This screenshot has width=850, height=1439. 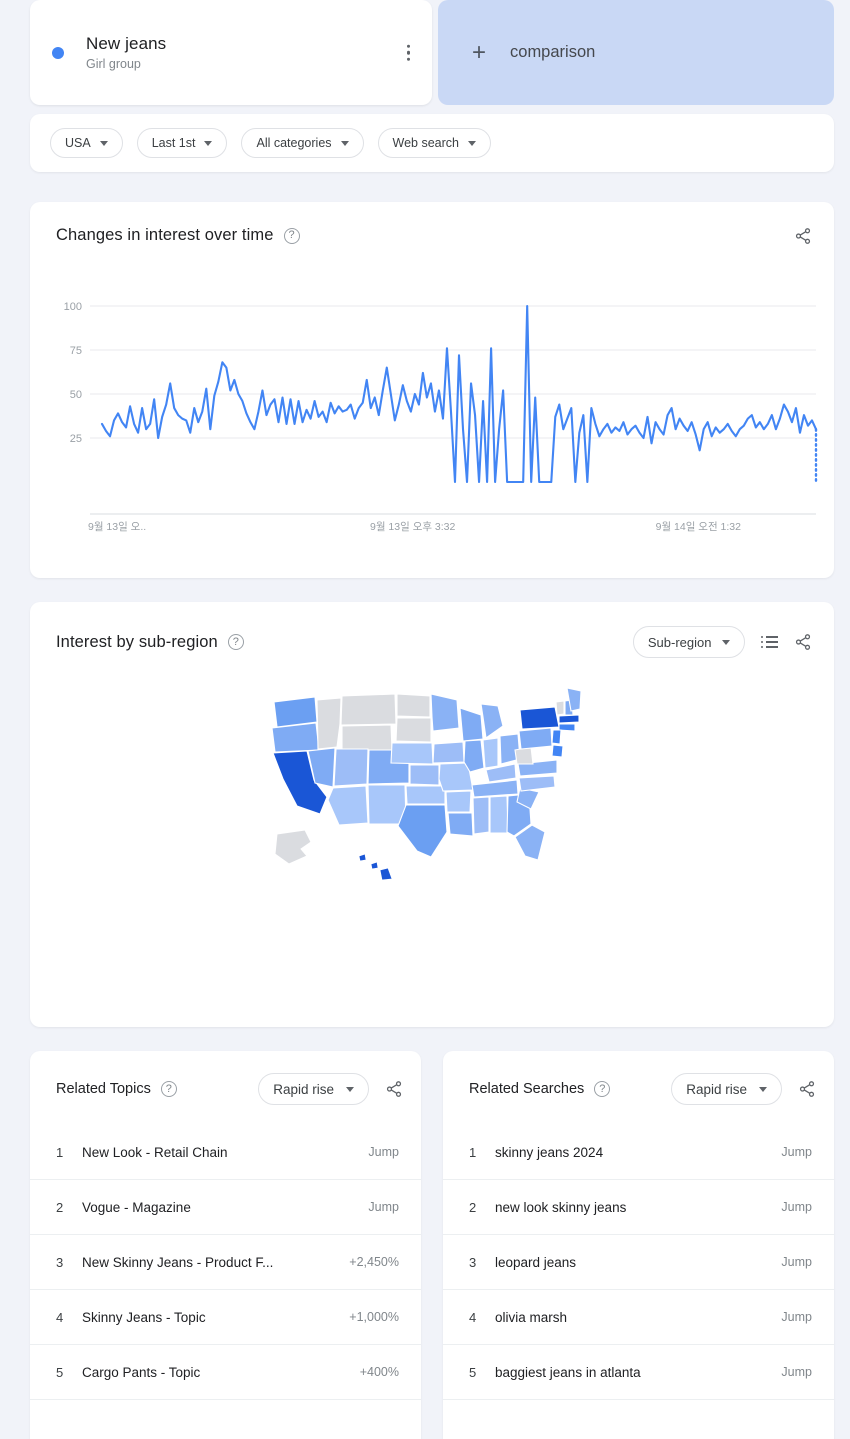 I want to click on related-searches-sort-dropdown: Rapid rise, so click(x=726, y=1089).